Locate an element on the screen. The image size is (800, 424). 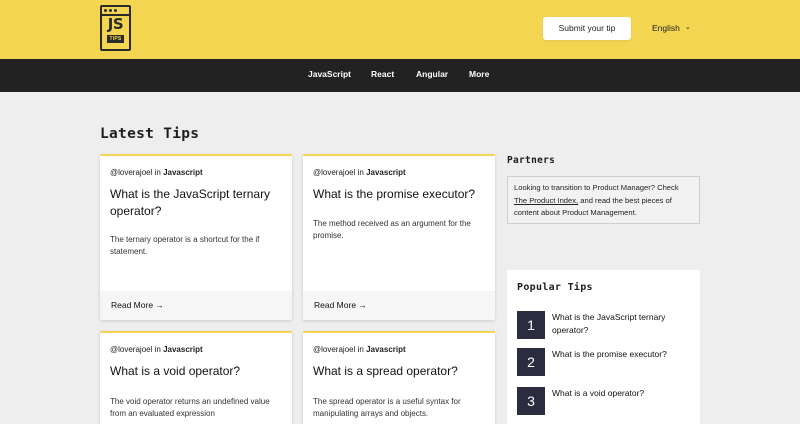
nav-item-react: React is located at coordinates (382, 75).